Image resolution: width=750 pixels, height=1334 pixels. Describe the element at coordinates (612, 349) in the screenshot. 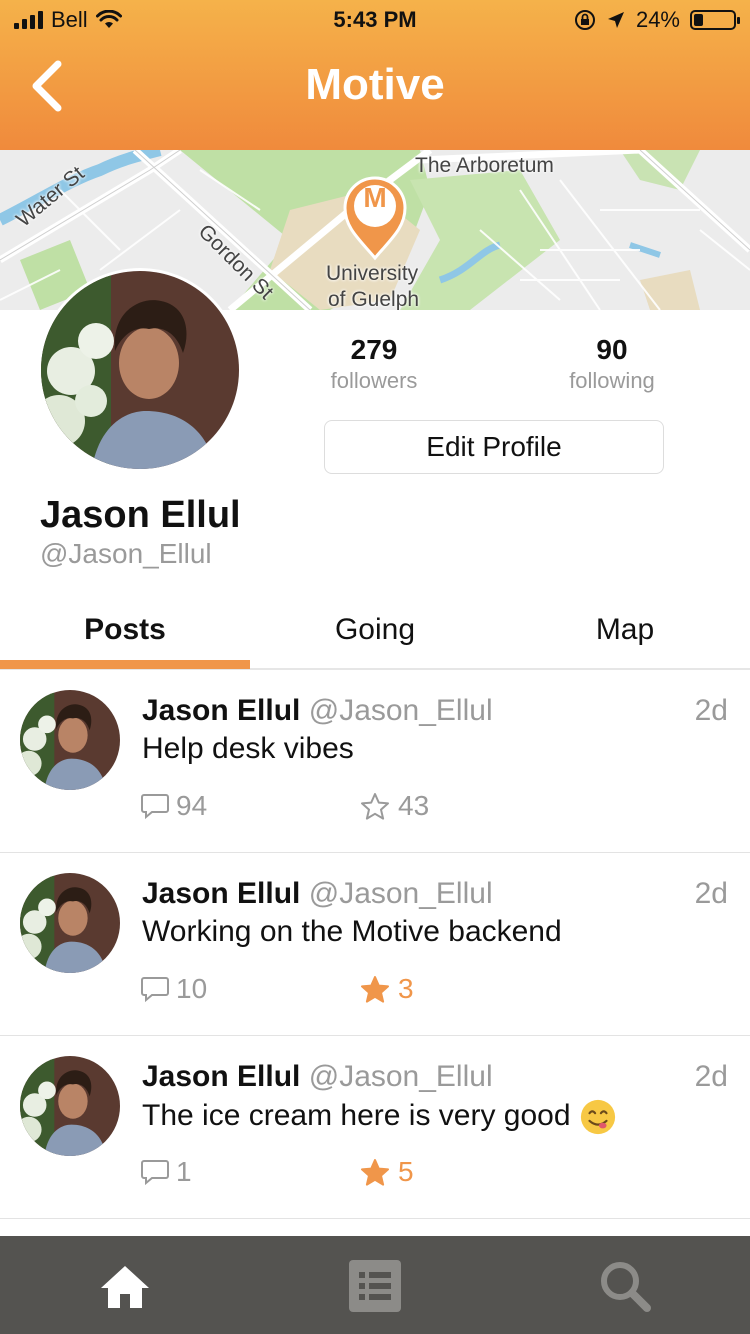

I see `following-count: 90` at that location.